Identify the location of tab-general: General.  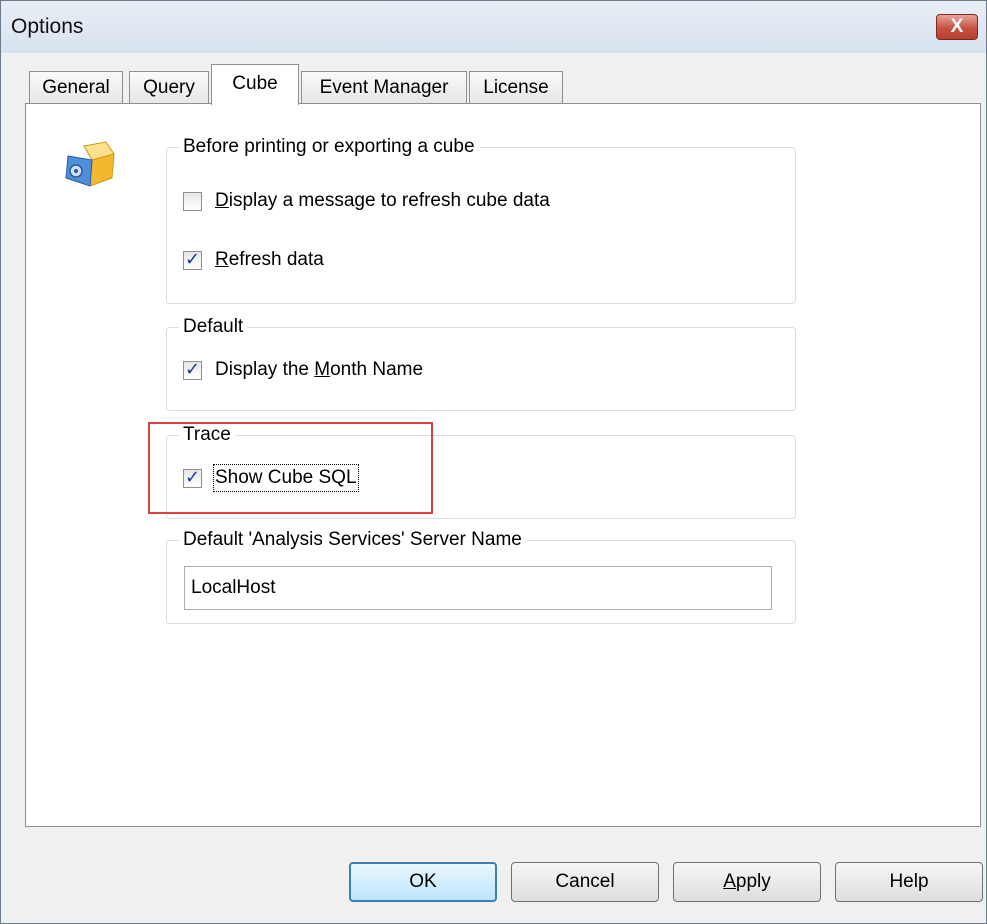
(76, 87).